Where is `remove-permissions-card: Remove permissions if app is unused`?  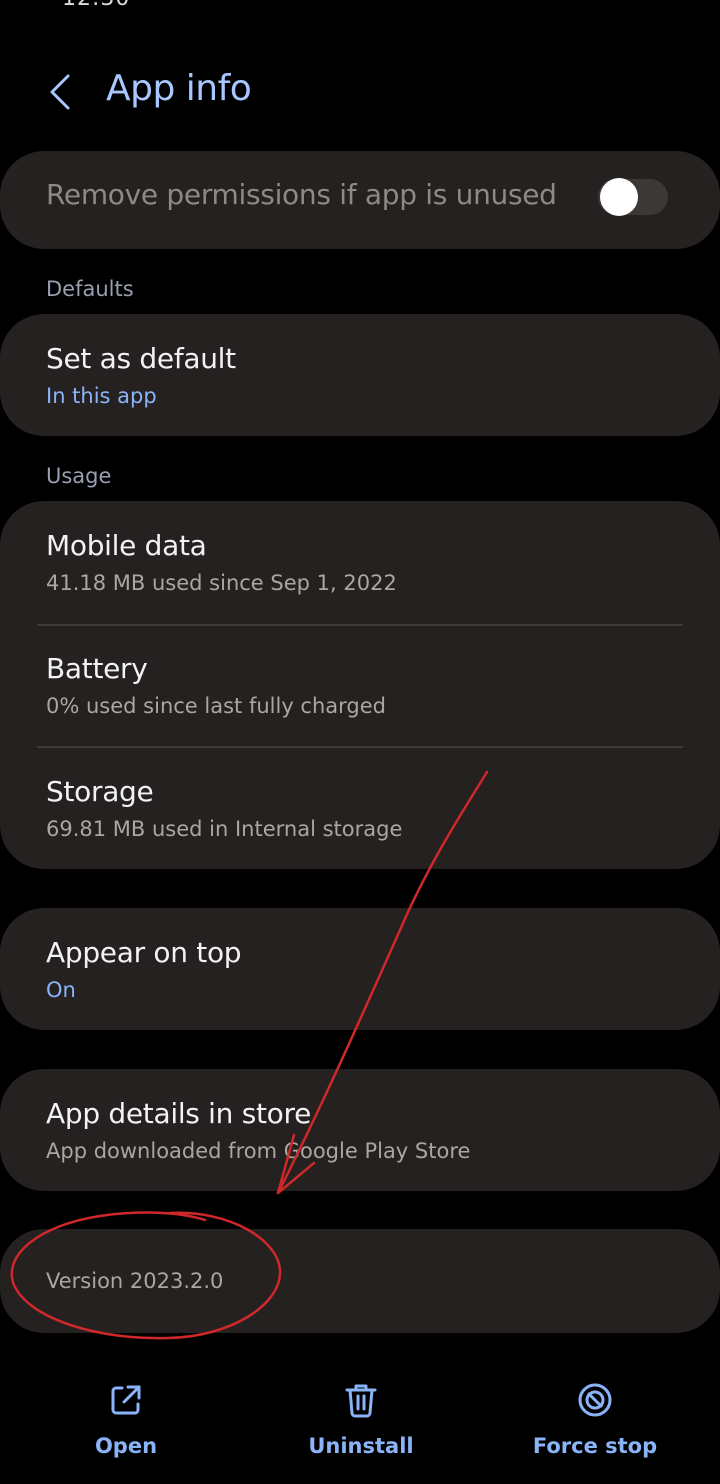 remove-permissions-card: Remove permissions if app is unused is located at coordinates (360, 200).